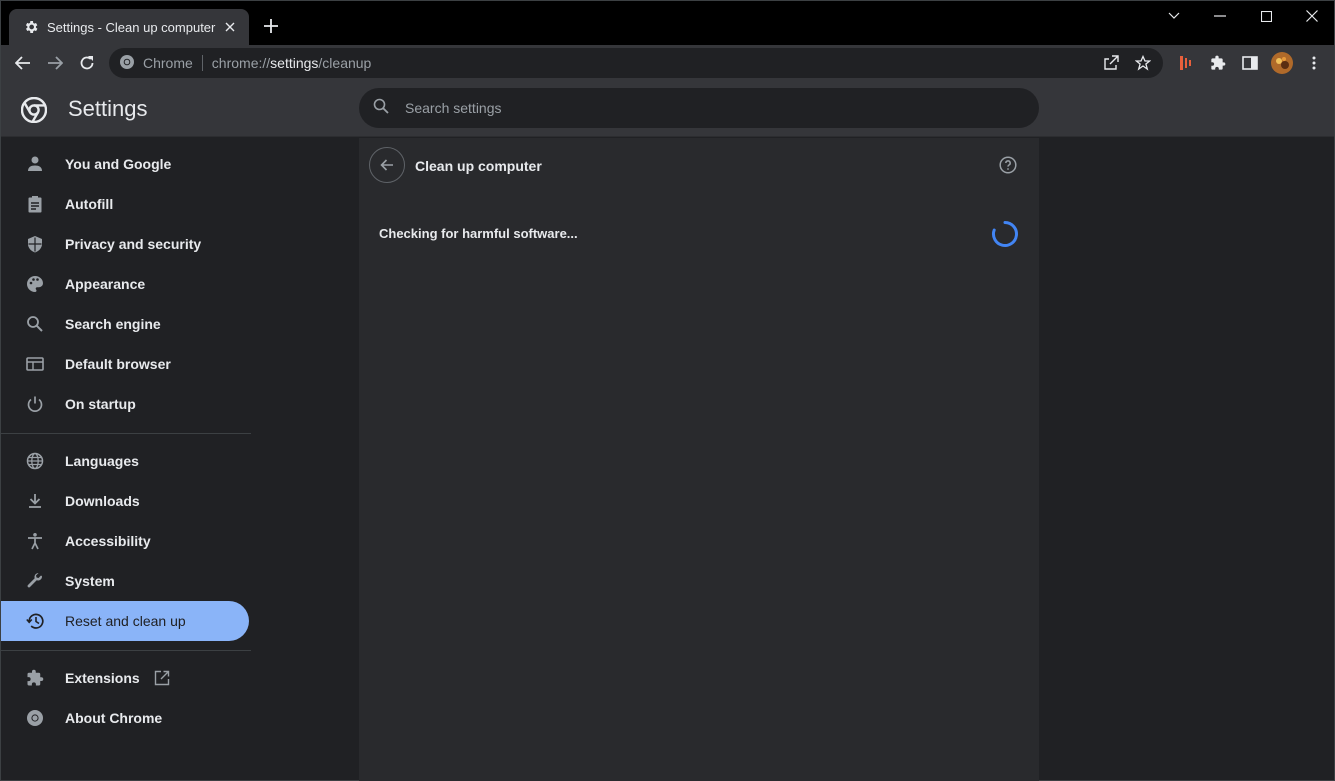  Describe the element at coordinates (636, 63) in the screenshot. I see `address-bar: Chrome chrome://settings/cleanup` at that location.